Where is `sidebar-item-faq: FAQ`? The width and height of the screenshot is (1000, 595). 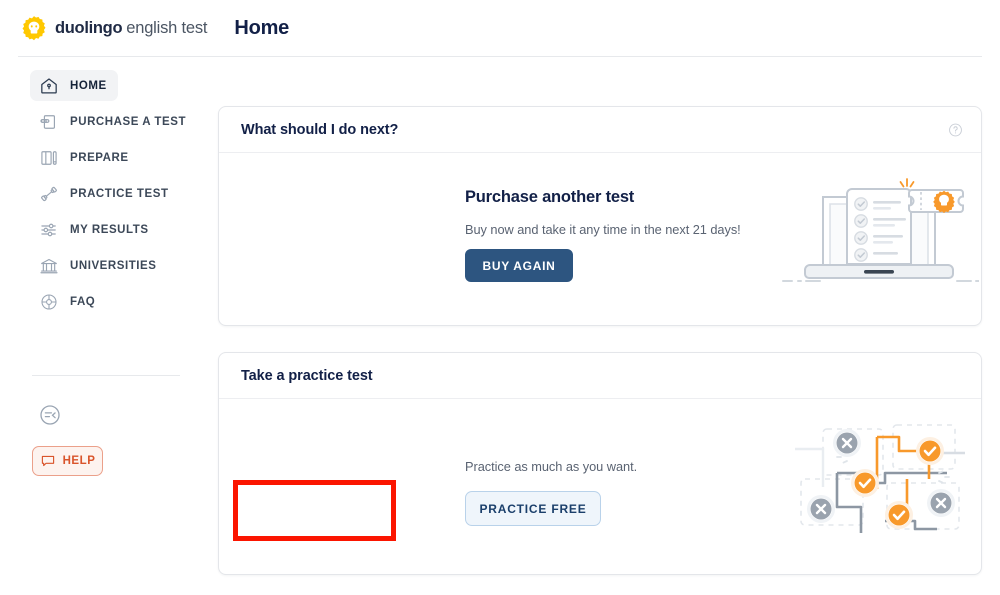
sidebar-item-faq: FAQ is located at coordinates (68, 301).